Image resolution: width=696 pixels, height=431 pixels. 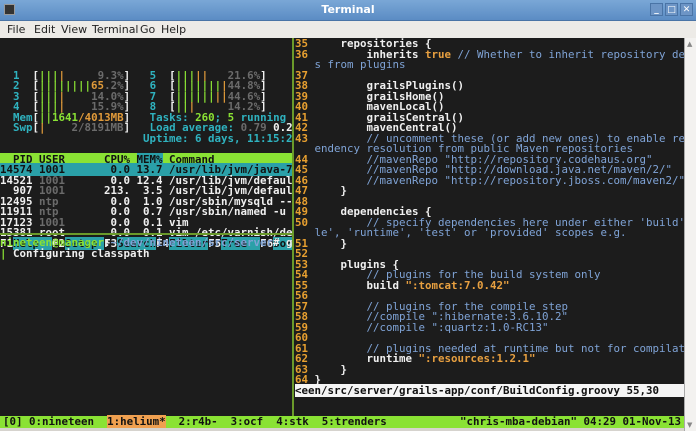 I want to click on htop-row-segment, so click(x=71, y=138).